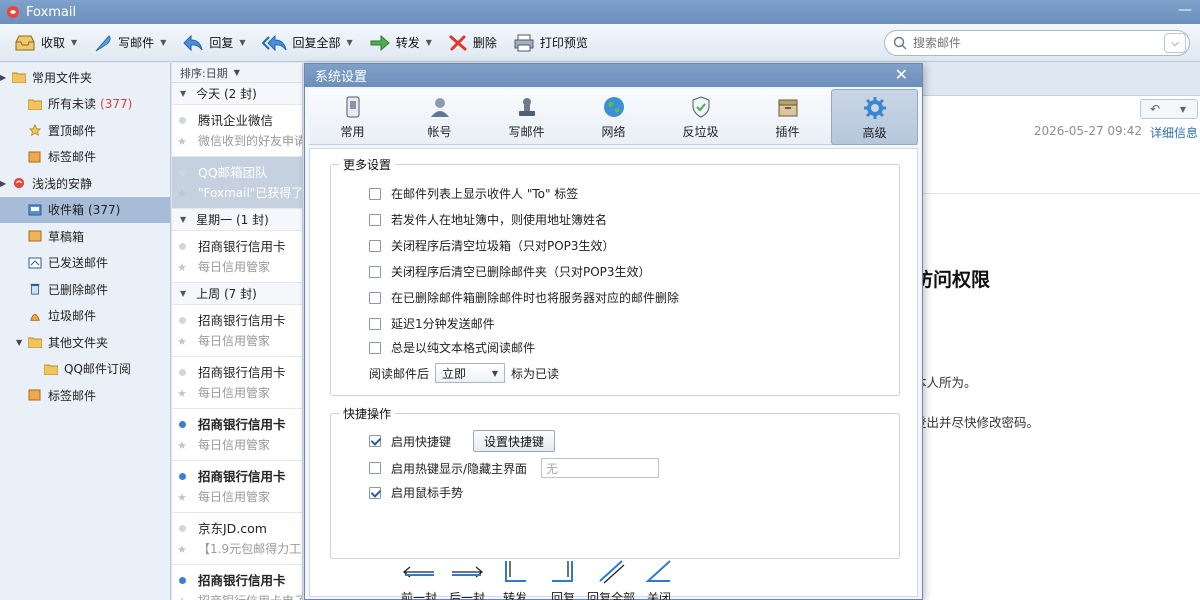  What do you see at coordinates (452, 347) in the screenshot?
I see `option-plain-text: 总是以纯文本格式阅读邮件` at bounding box center [452, 347].